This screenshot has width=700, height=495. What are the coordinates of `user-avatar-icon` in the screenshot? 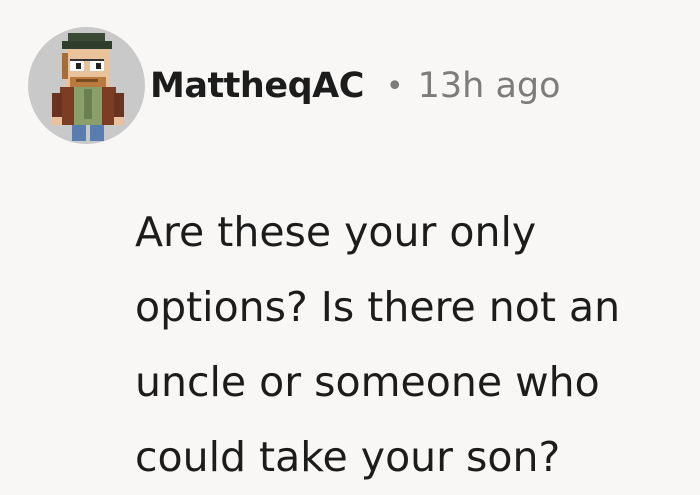 It's located at (86, 85).